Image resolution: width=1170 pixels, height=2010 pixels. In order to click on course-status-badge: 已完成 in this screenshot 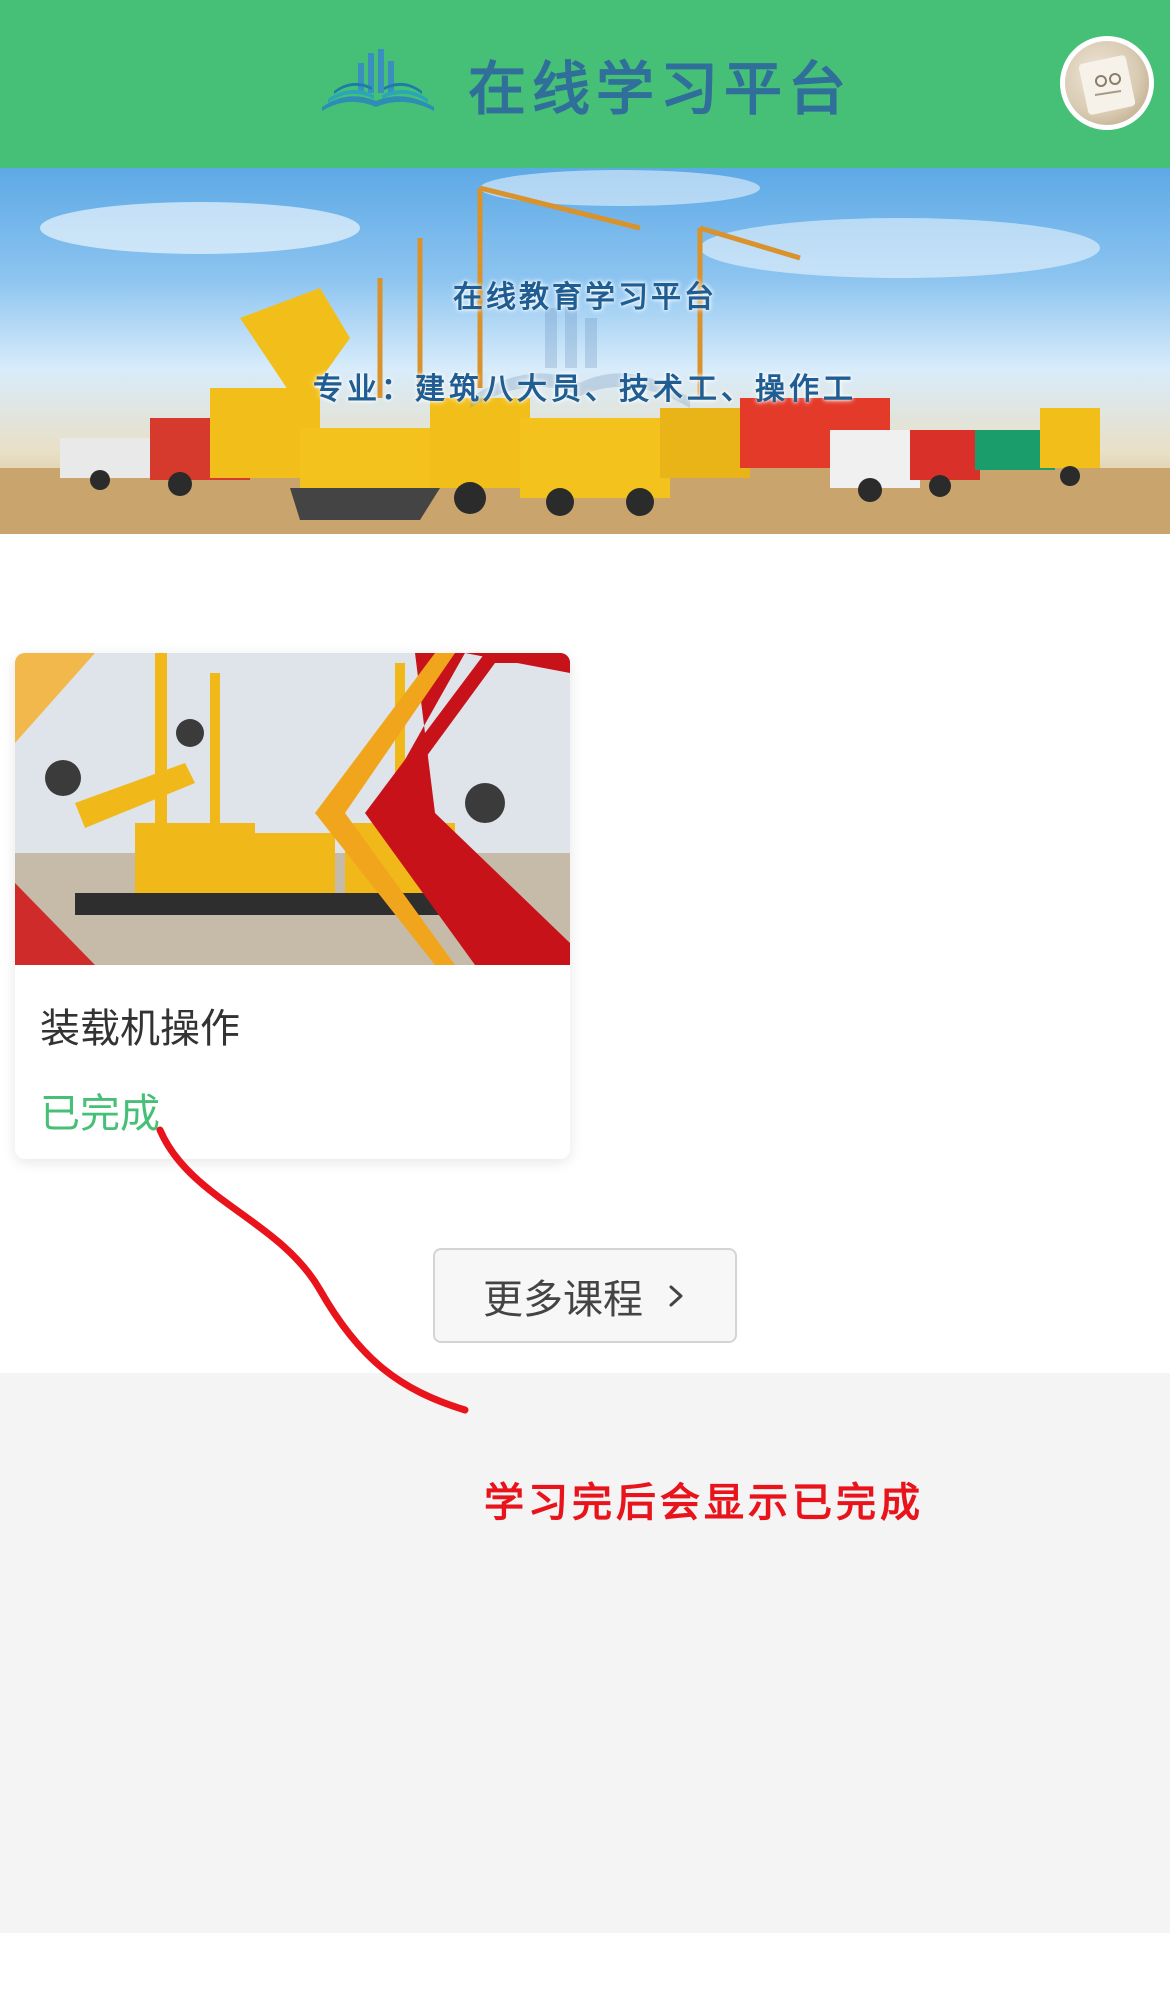, I will do `click(100, 1114)`.